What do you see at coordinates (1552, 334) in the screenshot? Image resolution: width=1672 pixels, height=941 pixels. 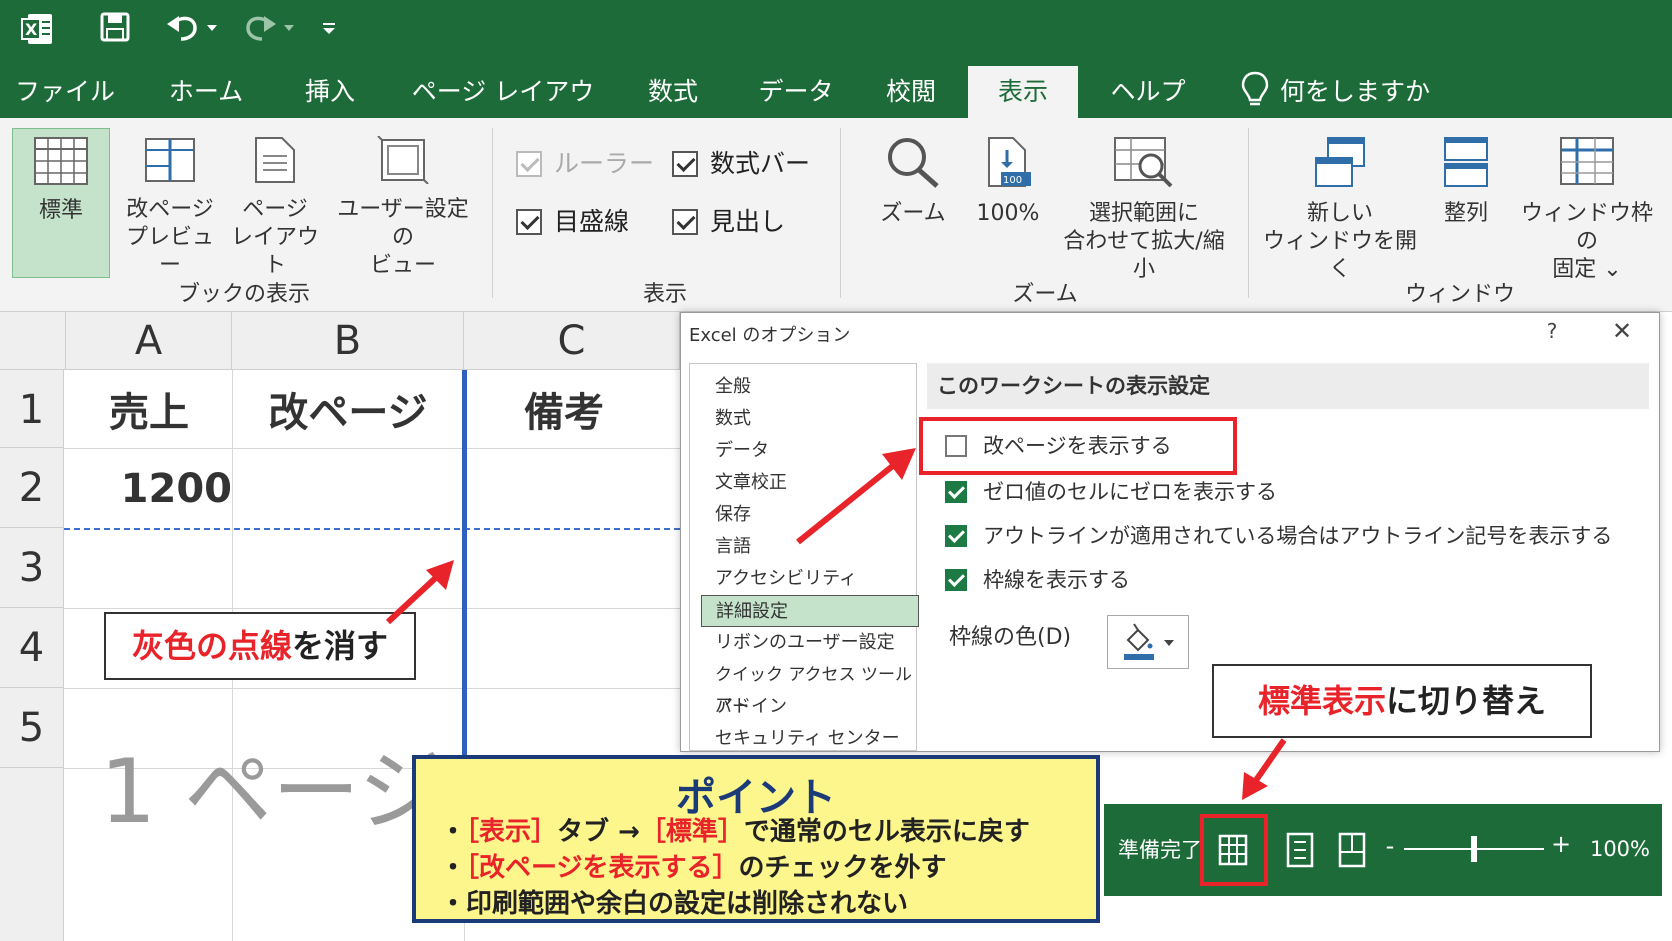 I see `help-button: ?` at bounding box center [1552, 334].